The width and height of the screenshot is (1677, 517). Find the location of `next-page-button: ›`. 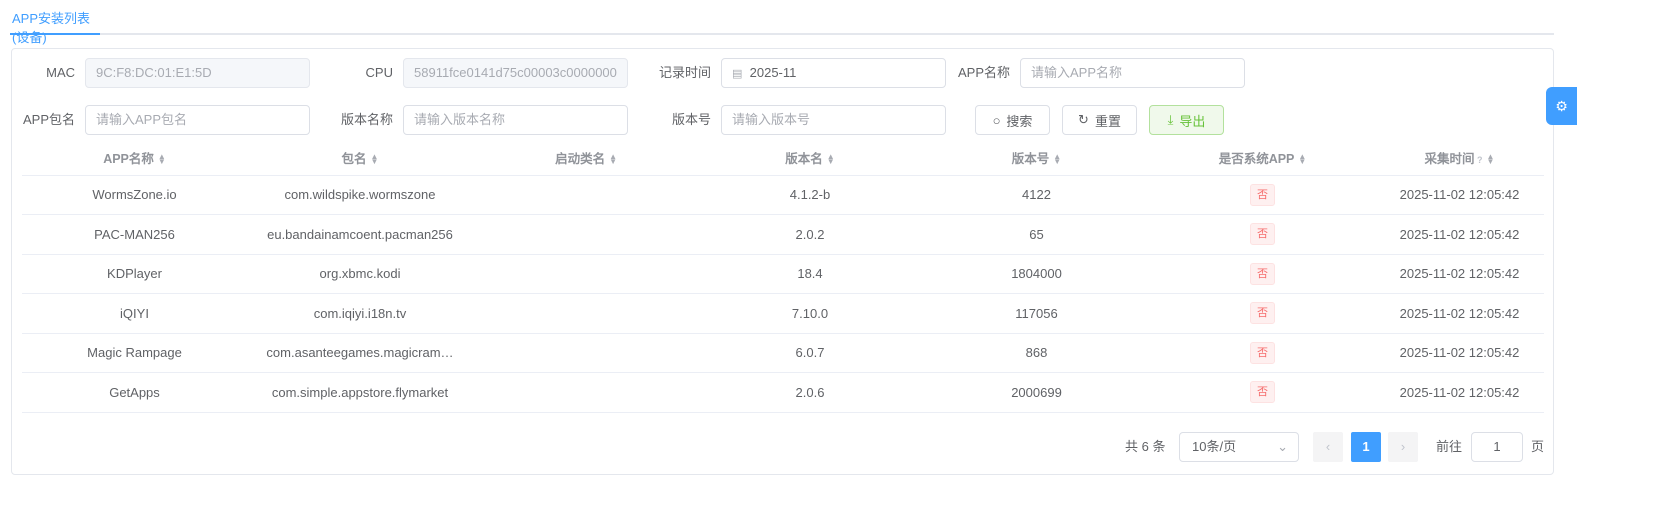

next-page-button: › is located at coordinates (1403, 447).